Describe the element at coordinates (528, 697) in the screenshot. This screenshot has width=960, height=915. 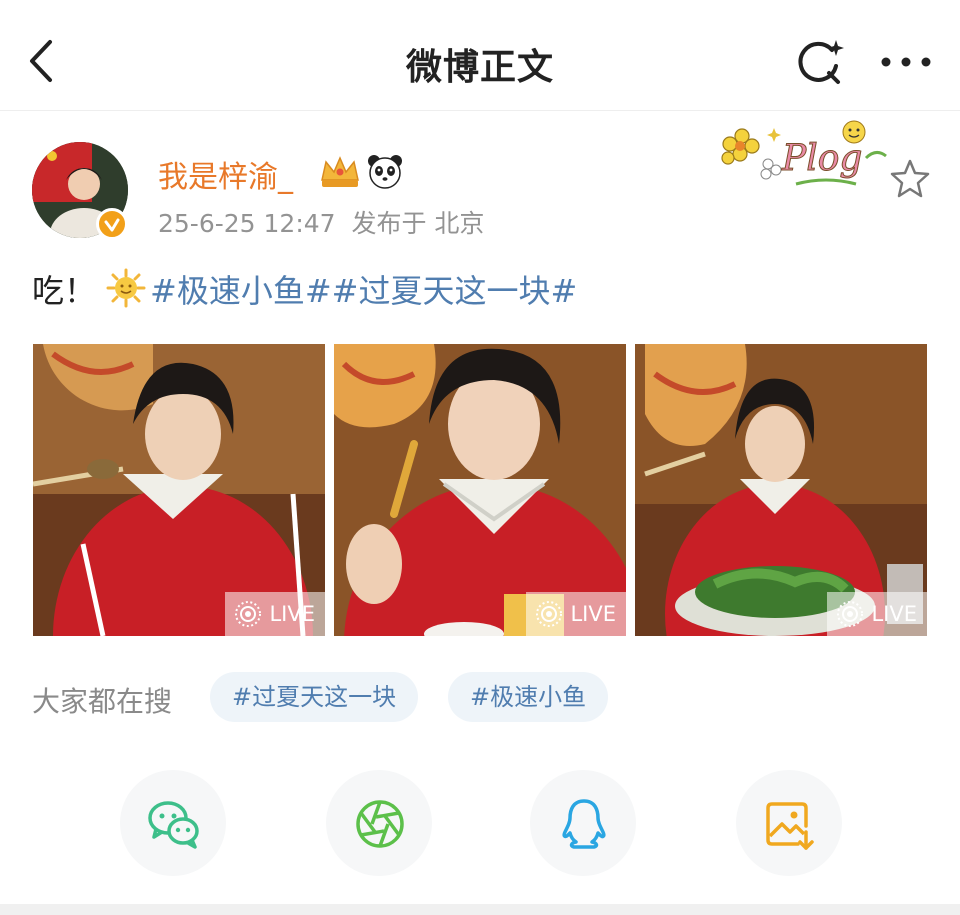
I see `hot-search-chip: #极速小鱼` at that location.